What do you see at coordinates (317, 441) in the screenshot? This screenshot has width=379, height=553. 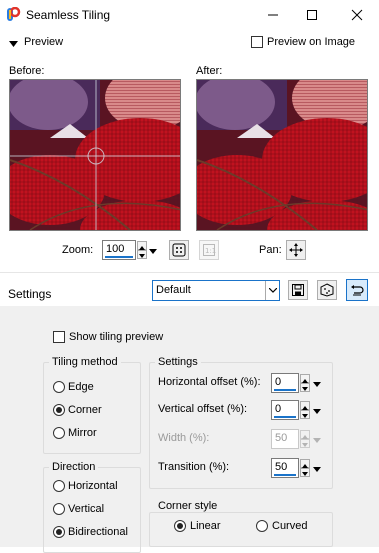 I see `width-menu-icon` at bounding box center [317, 441].